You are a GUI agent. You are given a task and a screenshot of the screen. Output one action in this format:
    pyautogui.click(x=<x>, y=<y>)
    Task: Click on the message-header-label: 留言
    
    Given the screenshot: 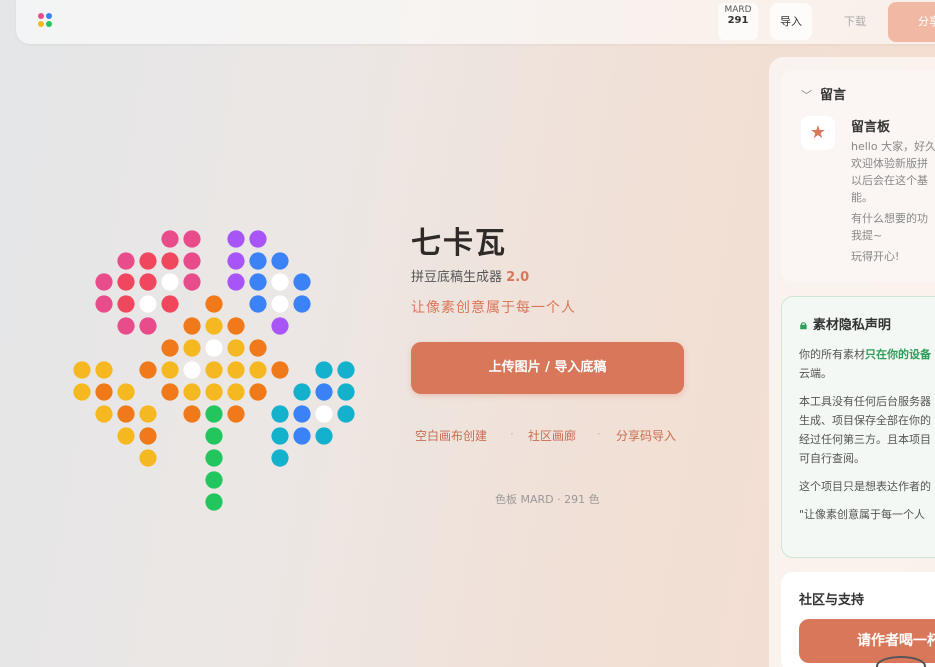 What is the action you would take?
    pyautogui.click(x=833, y=95)
    